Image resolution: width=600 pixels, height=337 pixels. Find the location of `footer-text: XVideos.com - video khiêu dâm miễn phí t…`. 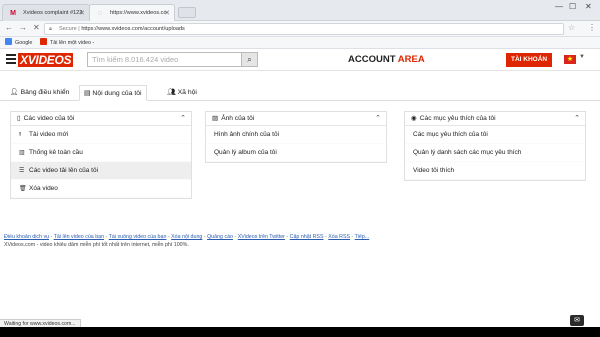

footer-text: XVideos.com - video khiêu dâm miễn phí t… is located at coordinates (96, 245).